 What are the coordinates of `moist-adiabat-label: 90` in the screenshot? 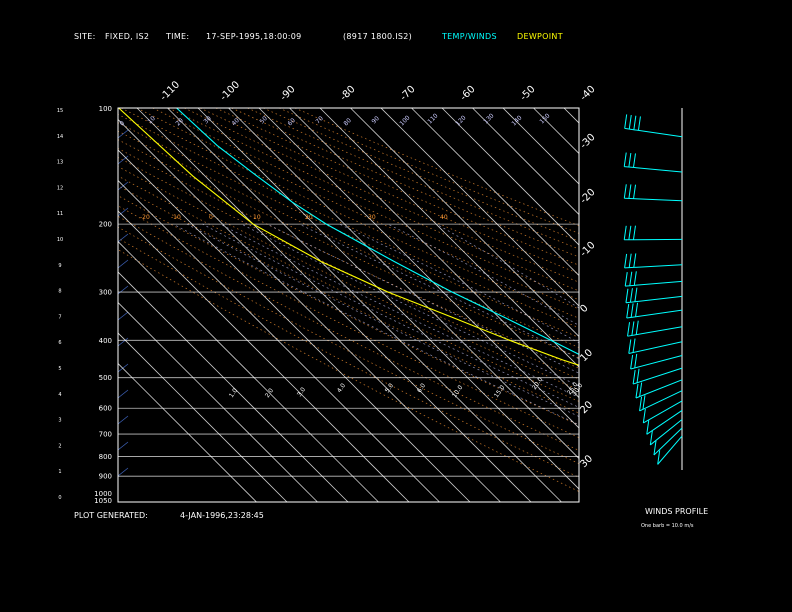 It's located at (375, 120).